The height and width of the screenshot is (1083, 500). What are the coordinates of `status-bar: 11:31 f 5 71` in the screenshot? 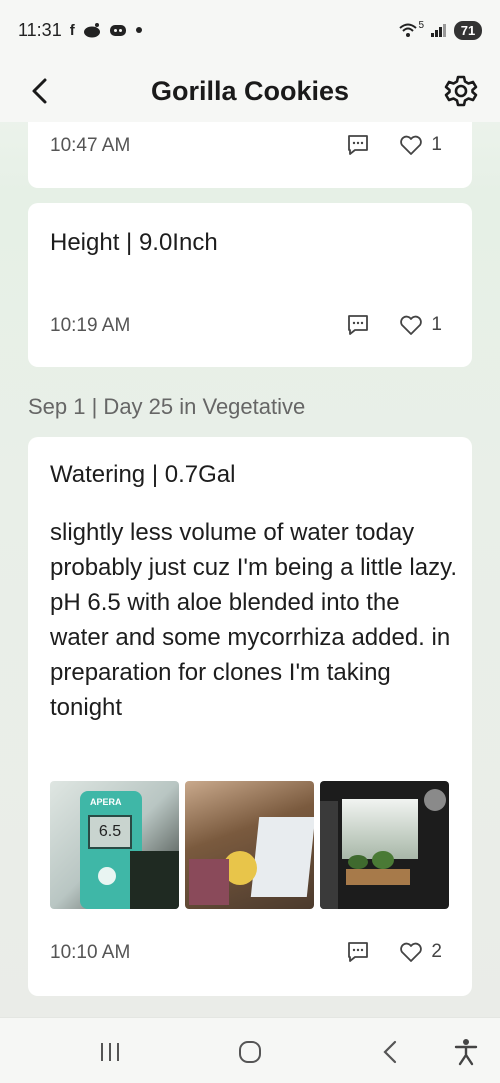 It's located at (250, 30).